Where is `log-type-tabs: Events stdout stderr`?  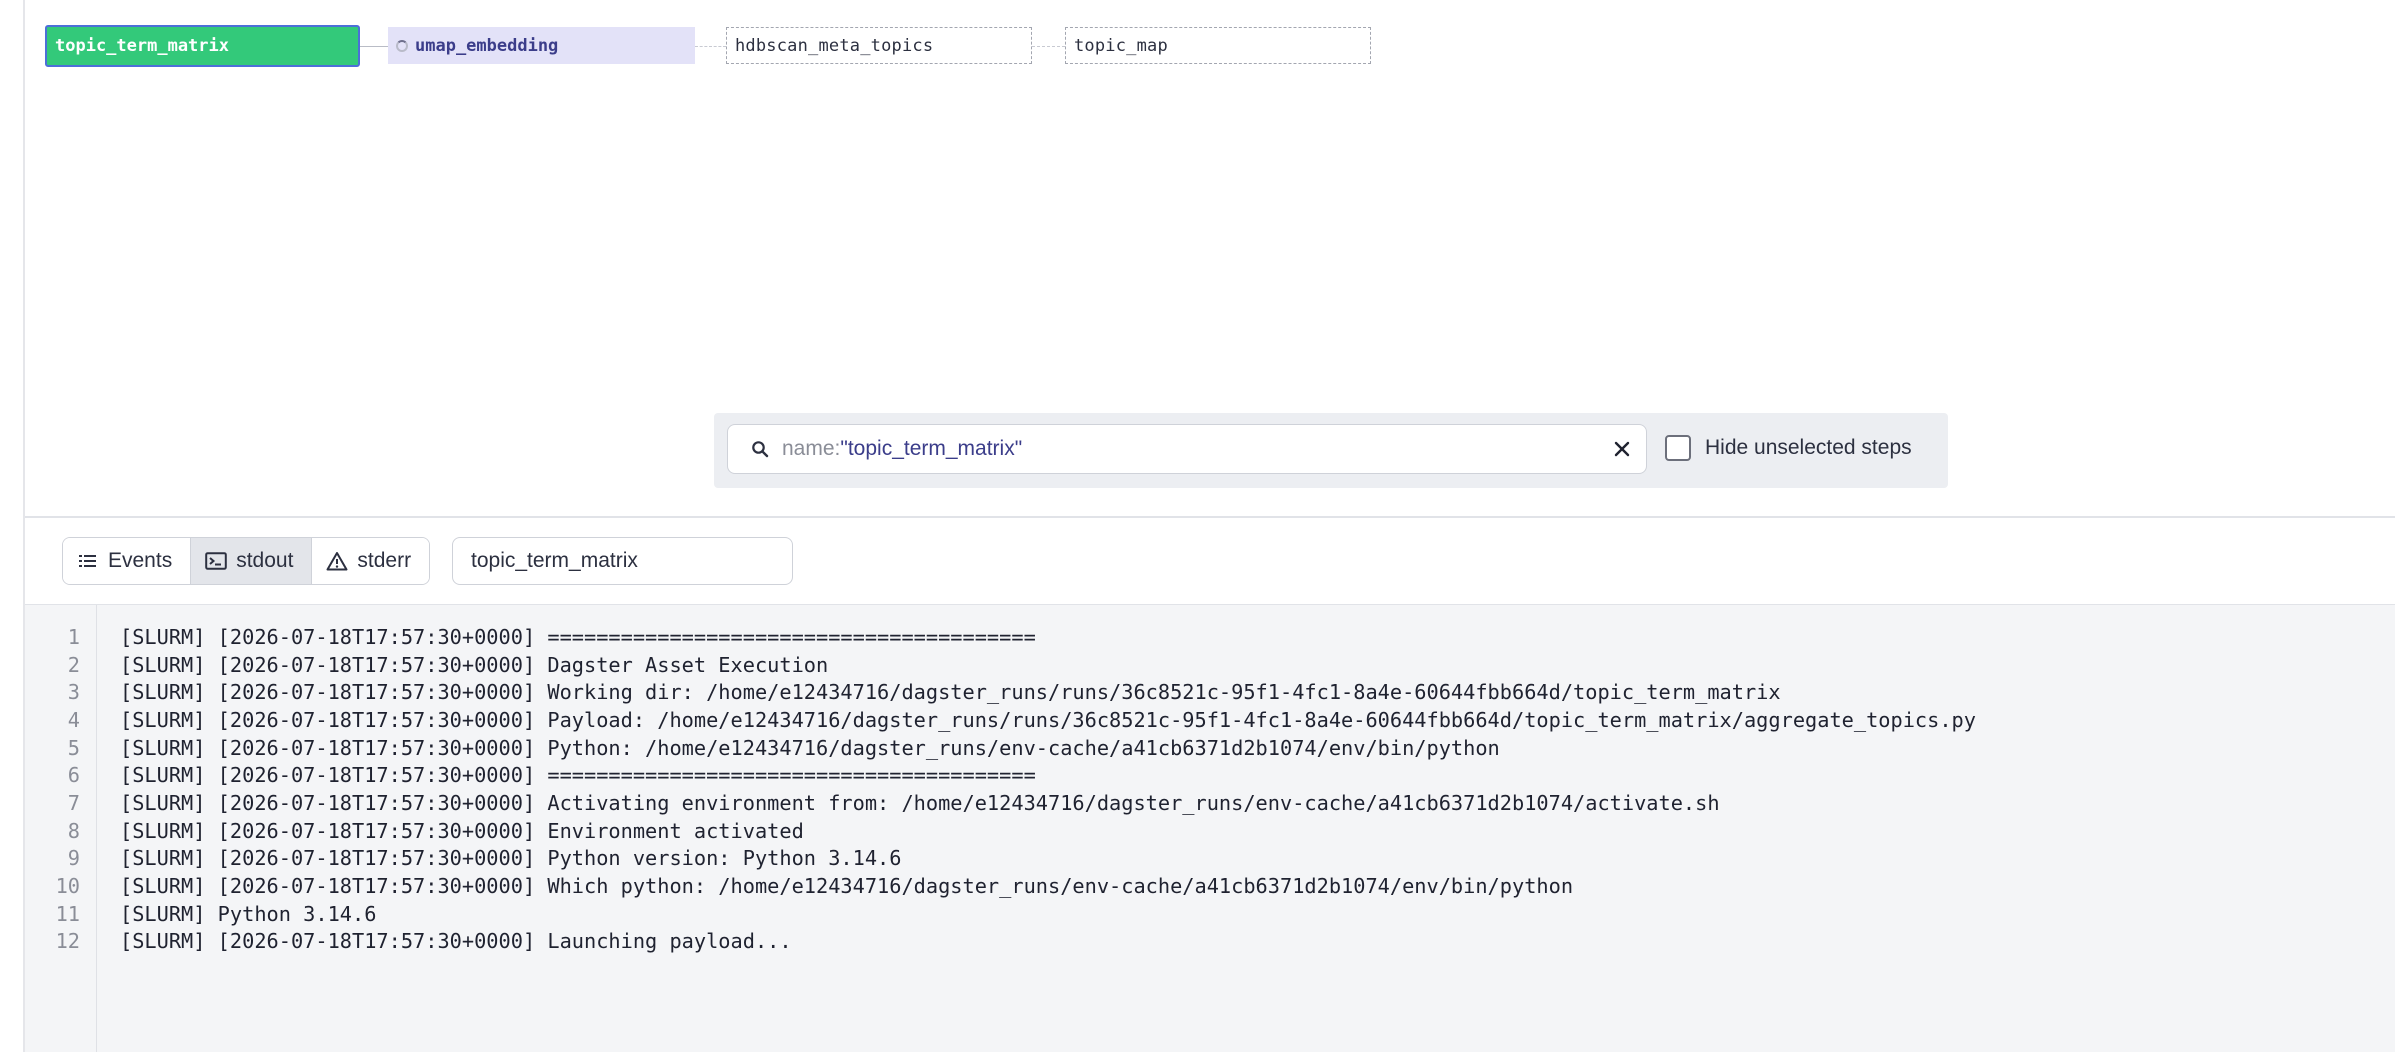 log-type-tabs: Events stdout stderr is located at coordinates (246, 561).